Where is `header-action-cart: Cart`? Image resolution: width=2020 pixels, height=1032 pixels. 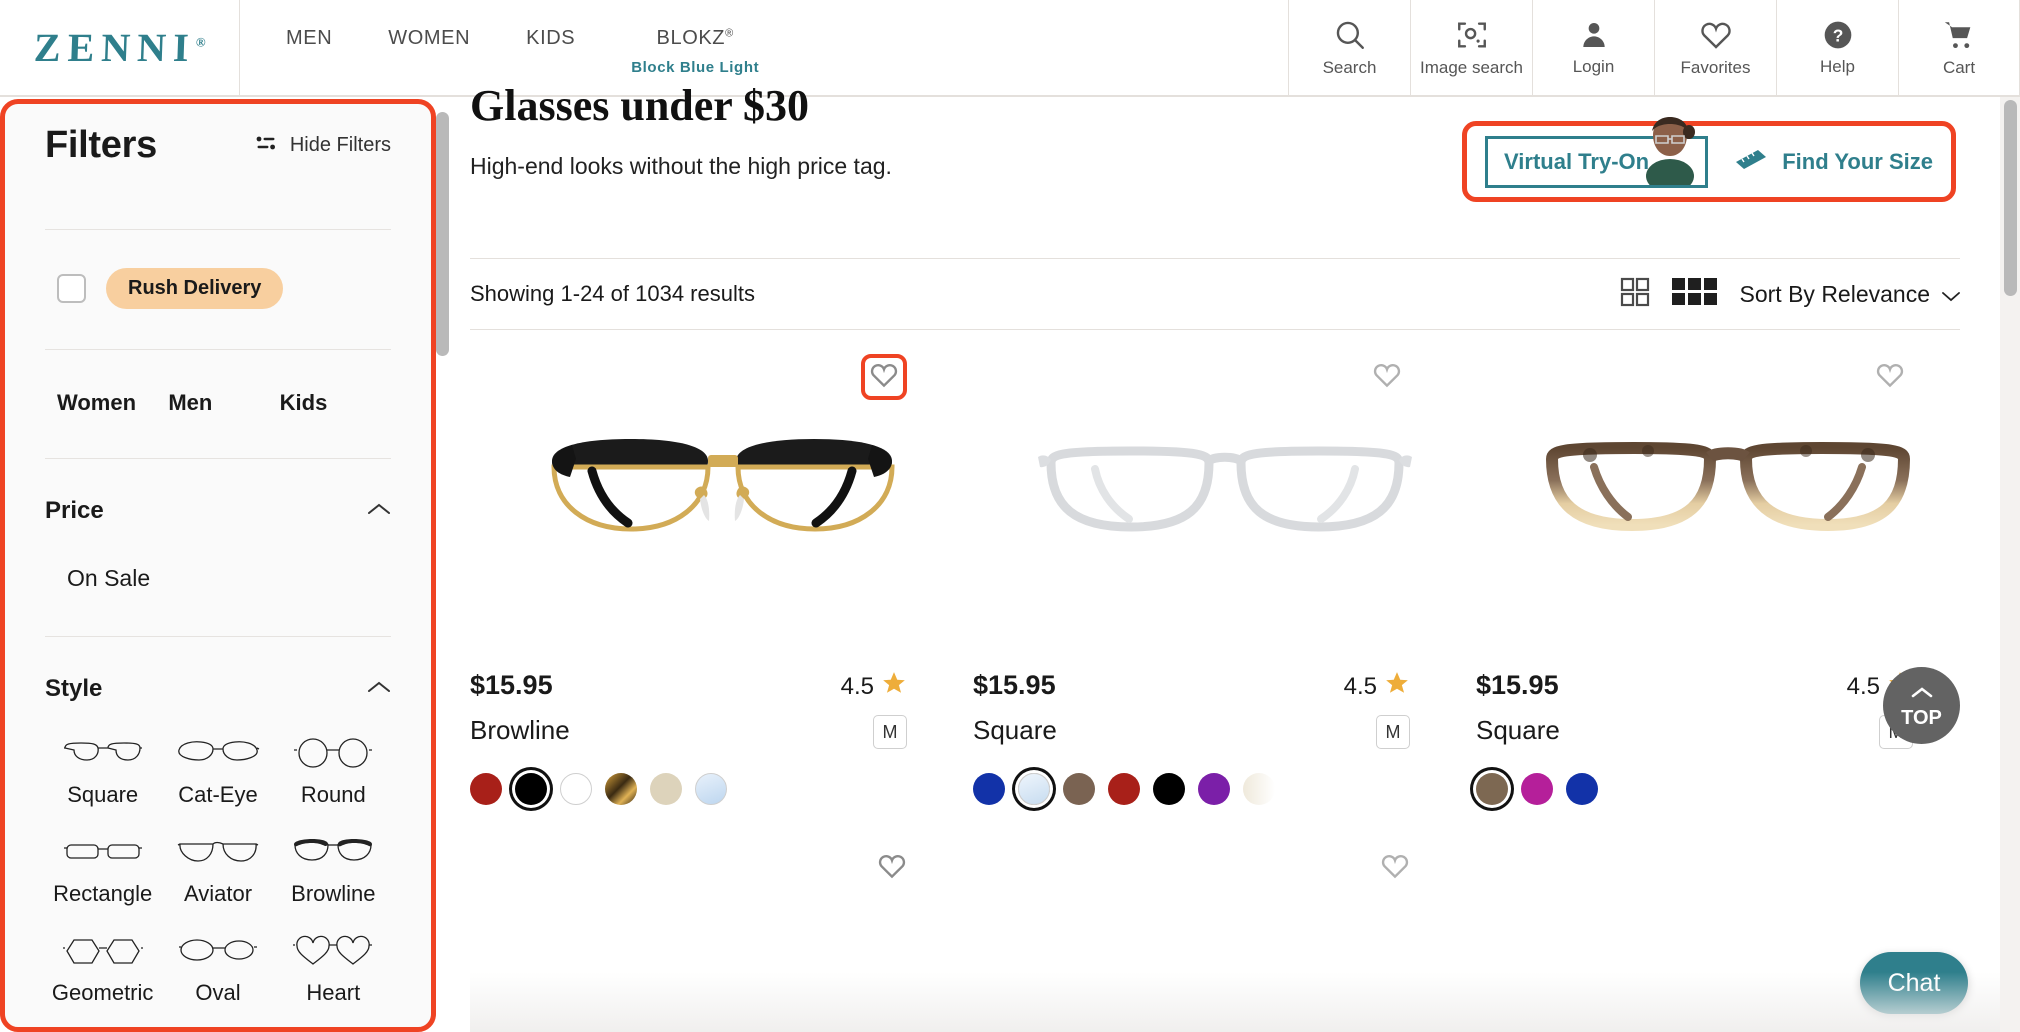
header-action-cart: Cart is located at coordinates (1959, 47).